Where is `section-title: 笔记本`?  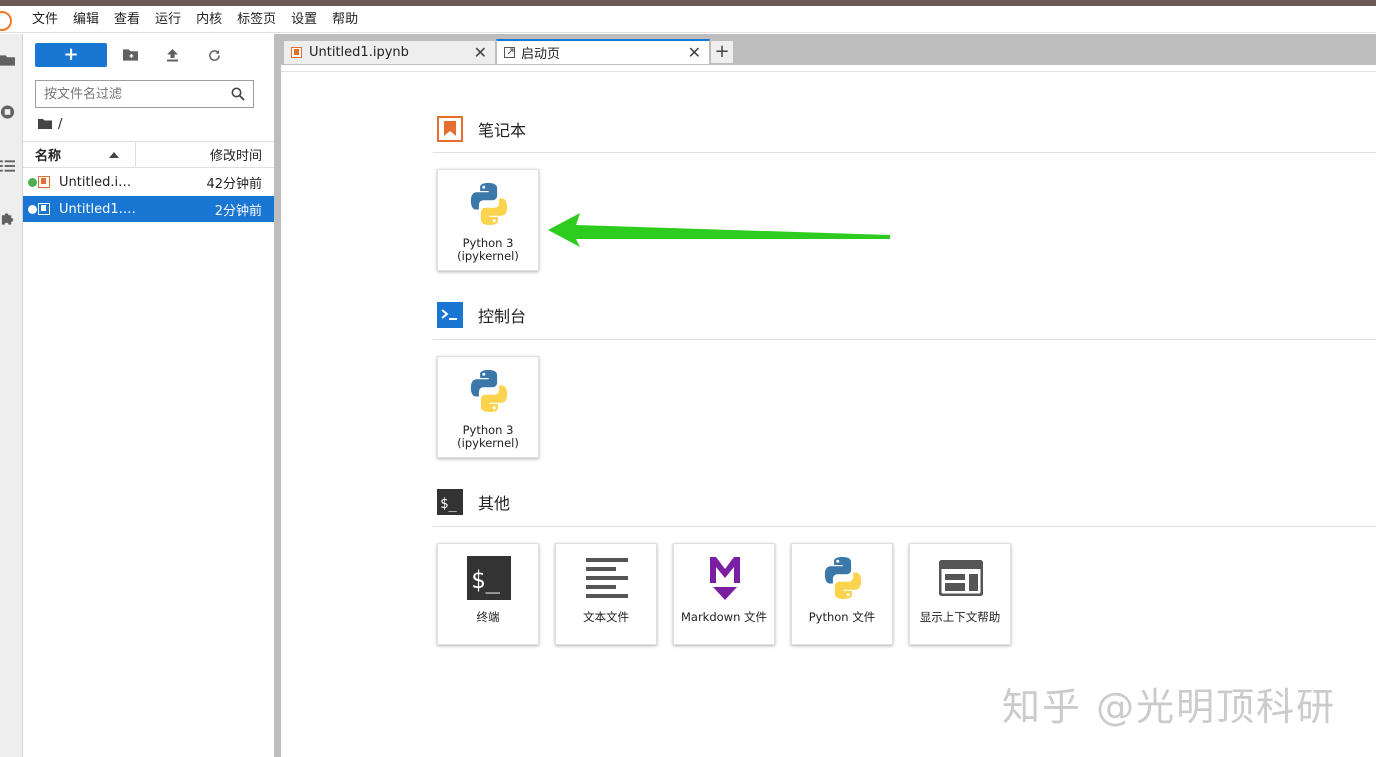 section-title: 笔记本 is located at coordinates (502, 130).